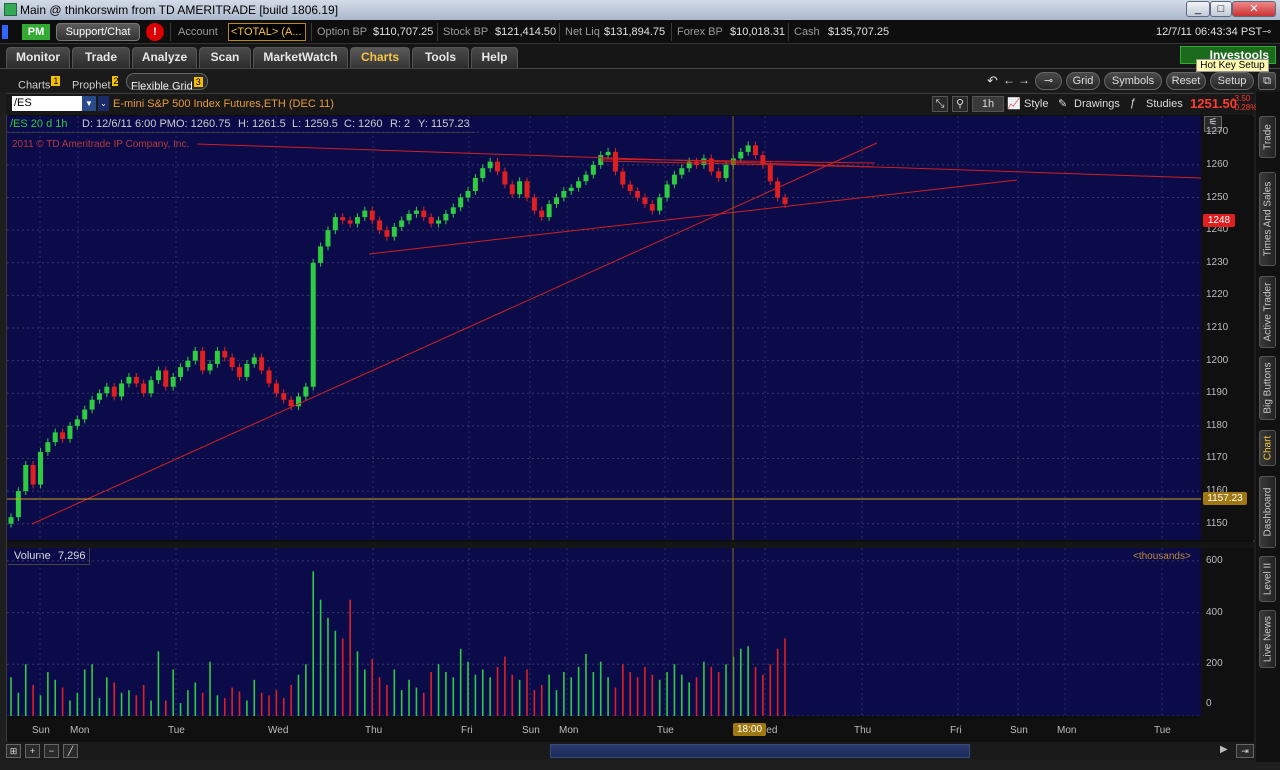 Image resolution: width=1280 pixels, height=770 pixels. I want to click on draw-line-icon: ╱, so click(70, 751).